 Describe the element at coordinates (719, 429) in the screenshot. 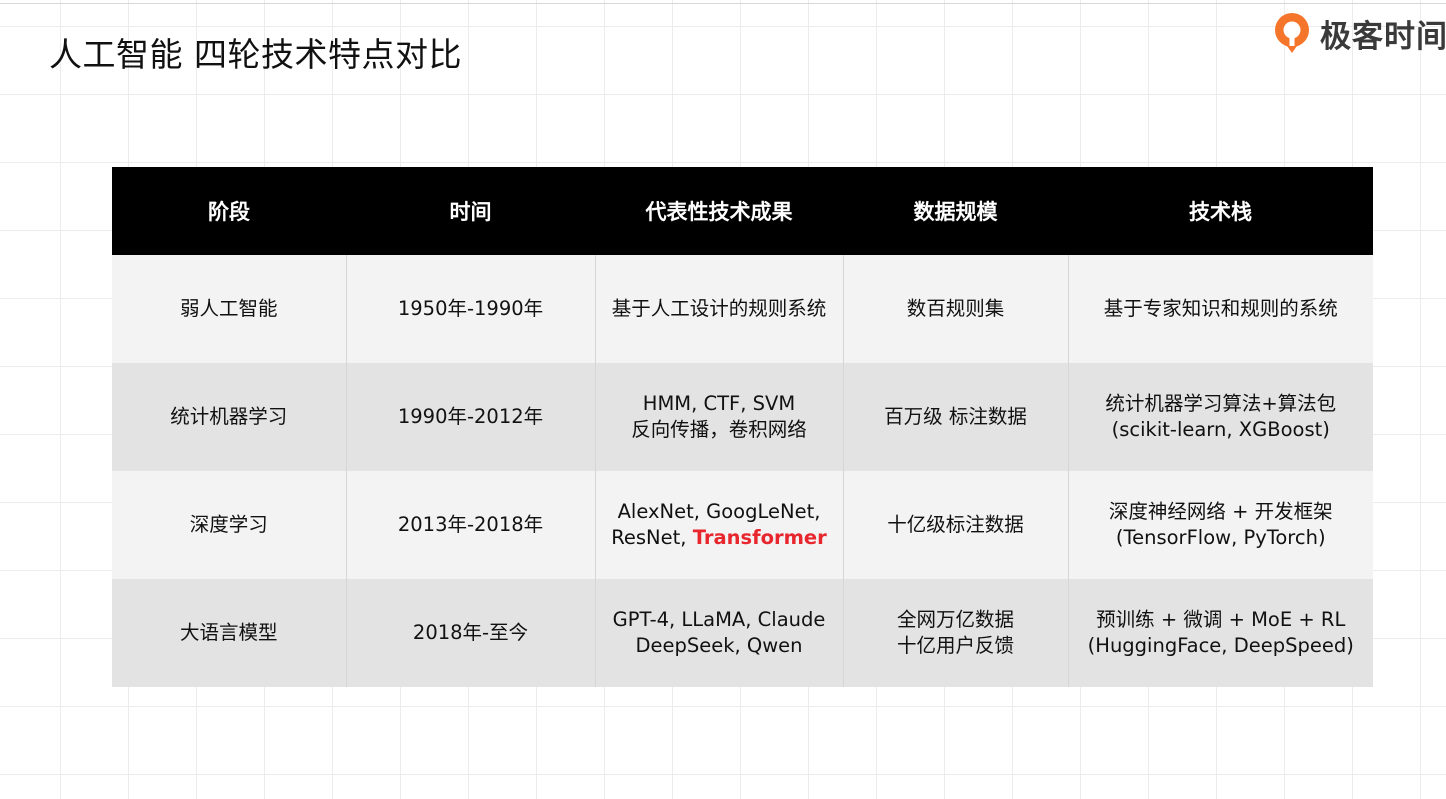

I see `cell-line: 反向传播，卷积网络` at that location.